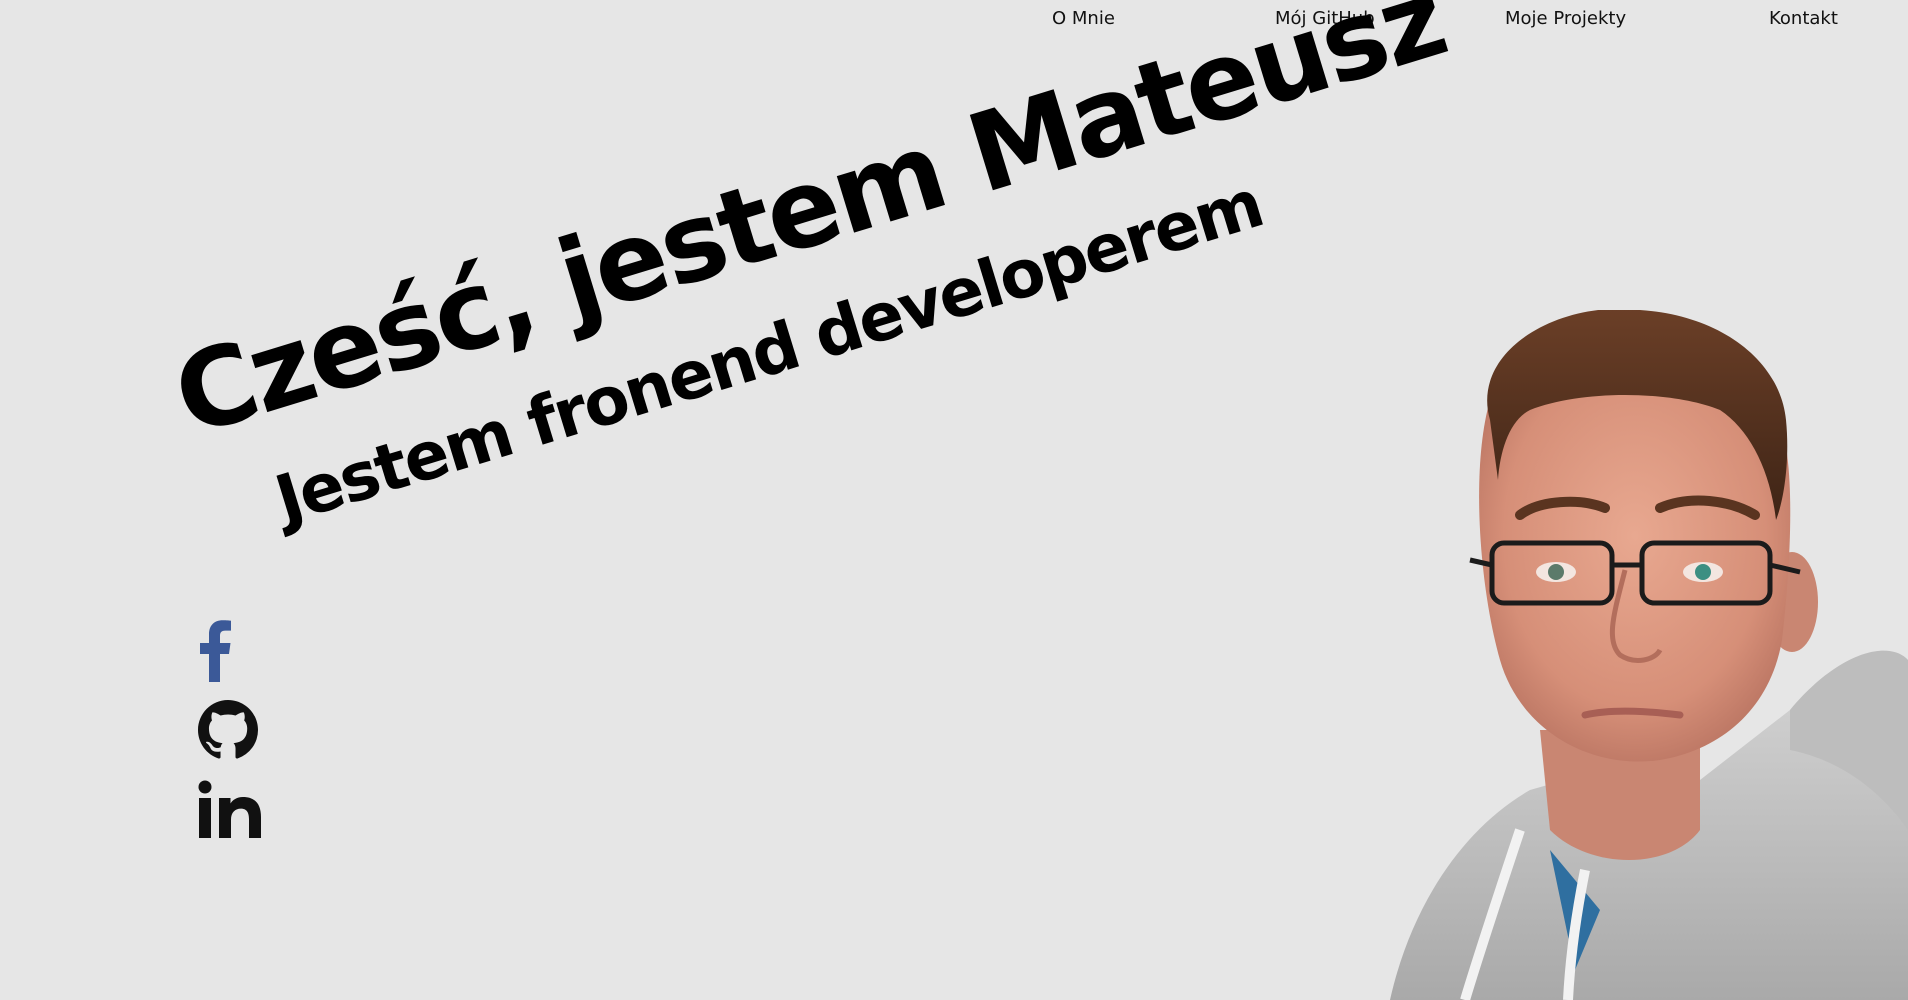 The width and height of the screenshot is (1908, 1000). I want to click on facebook-icon, so click(215, 651).